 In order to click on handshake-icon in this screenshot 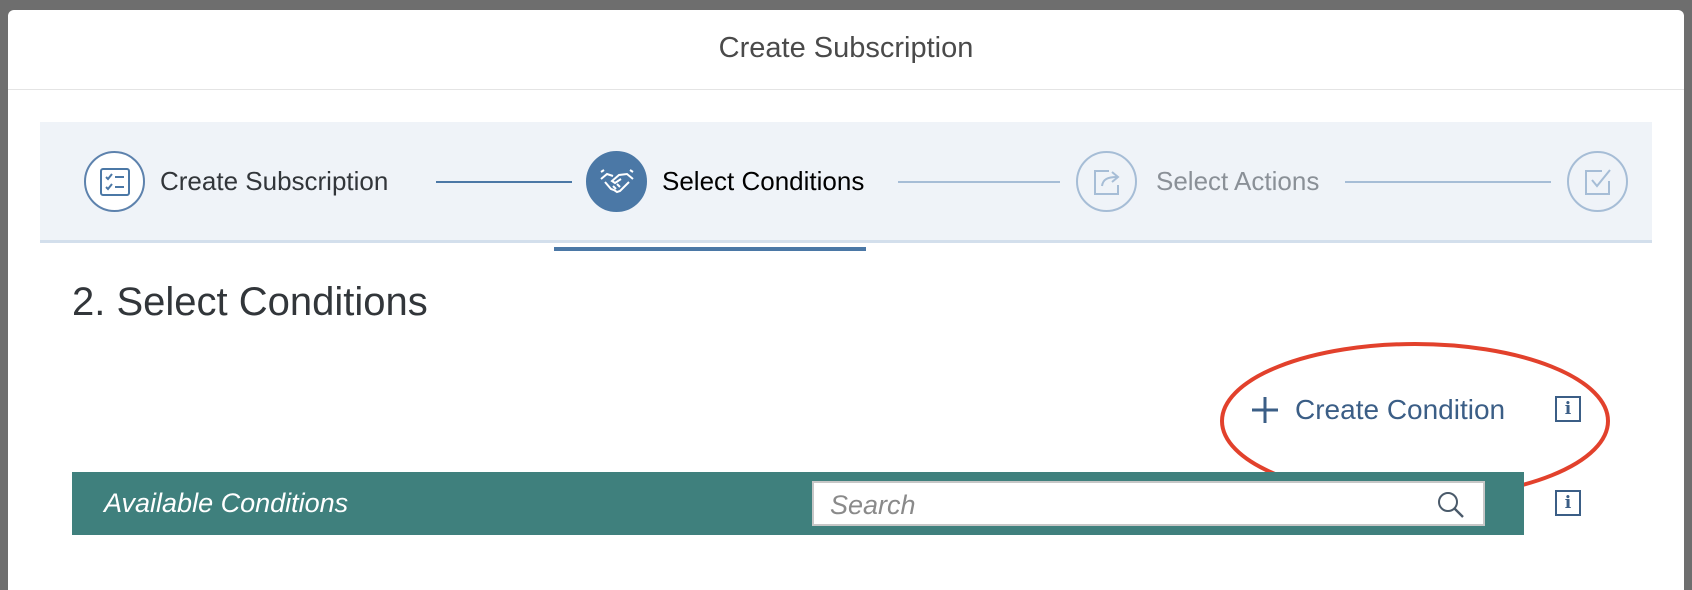, I will do `click(616, 180)`.